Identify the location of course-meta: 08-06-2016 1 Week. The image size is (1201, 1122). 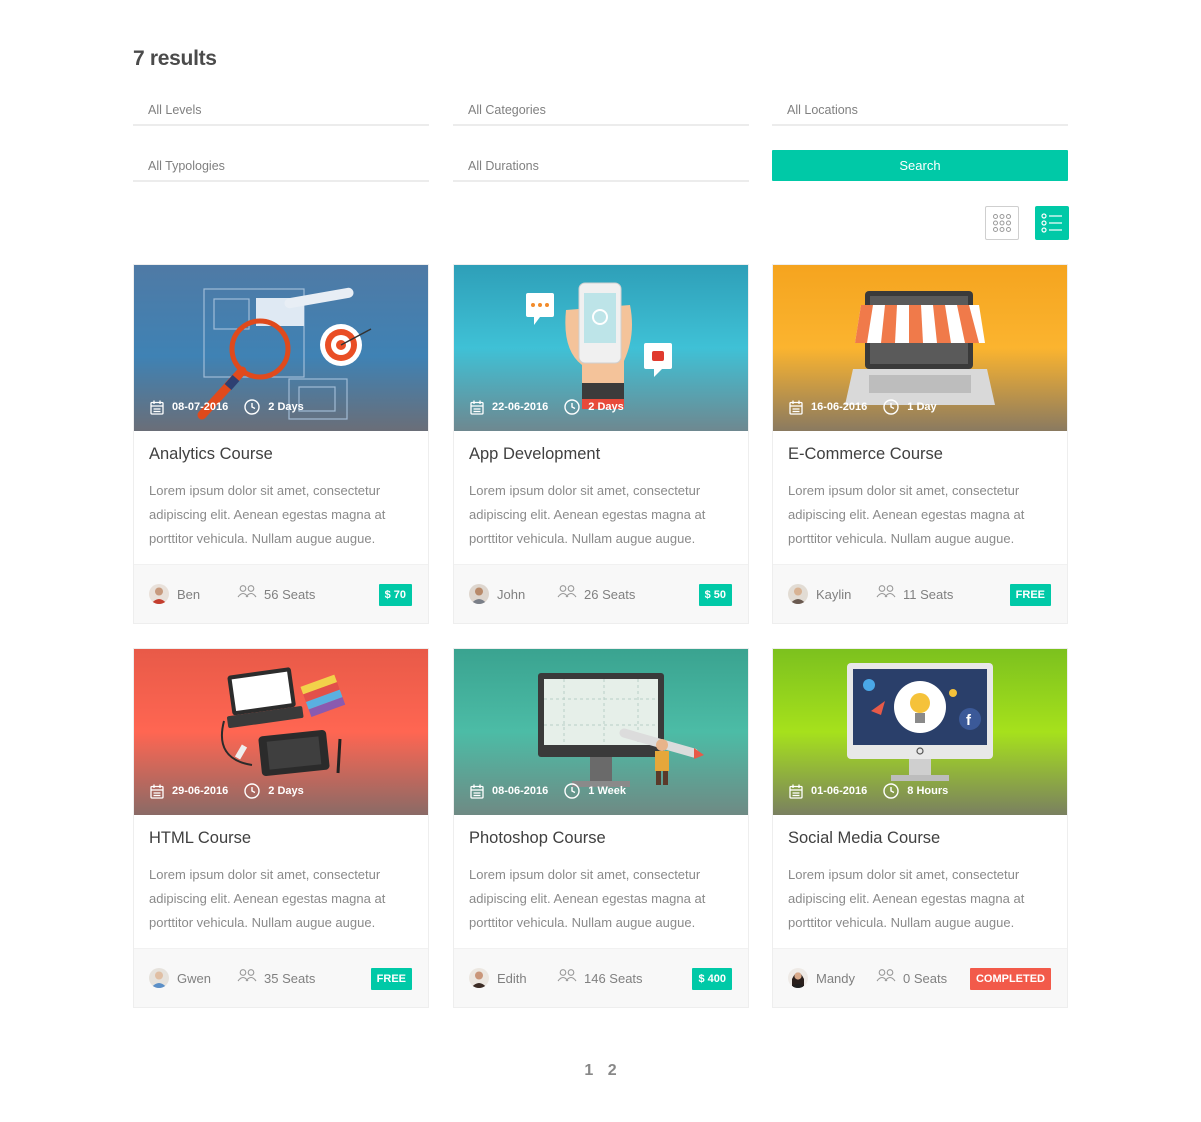
(548, 791).